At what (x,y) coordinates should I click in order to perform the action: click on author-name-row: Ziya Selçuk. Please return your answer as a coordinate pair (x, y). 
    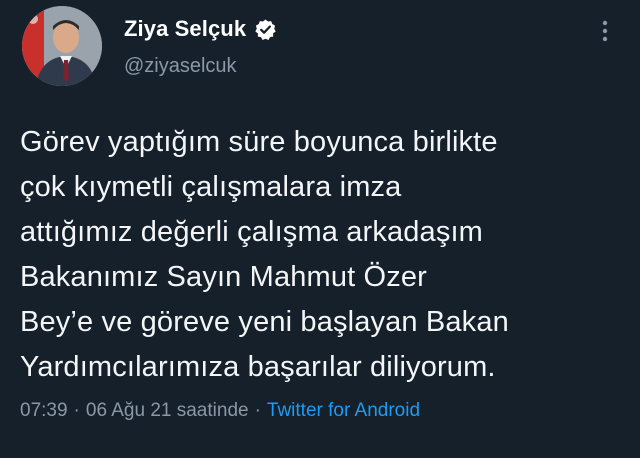
    Looking at the image, I should click on (200, 29).